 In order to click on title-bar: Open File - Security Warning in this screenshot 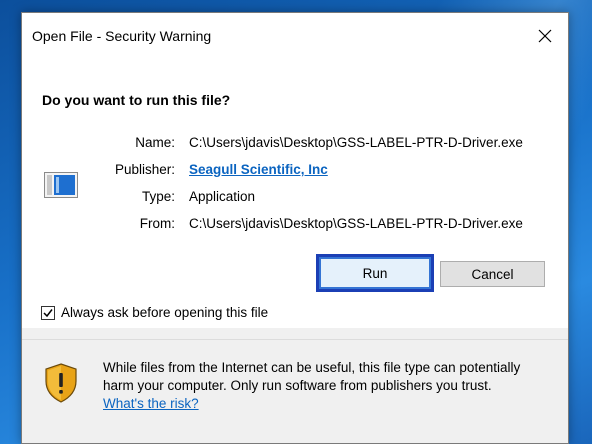, I will do `click(295, 36)`.